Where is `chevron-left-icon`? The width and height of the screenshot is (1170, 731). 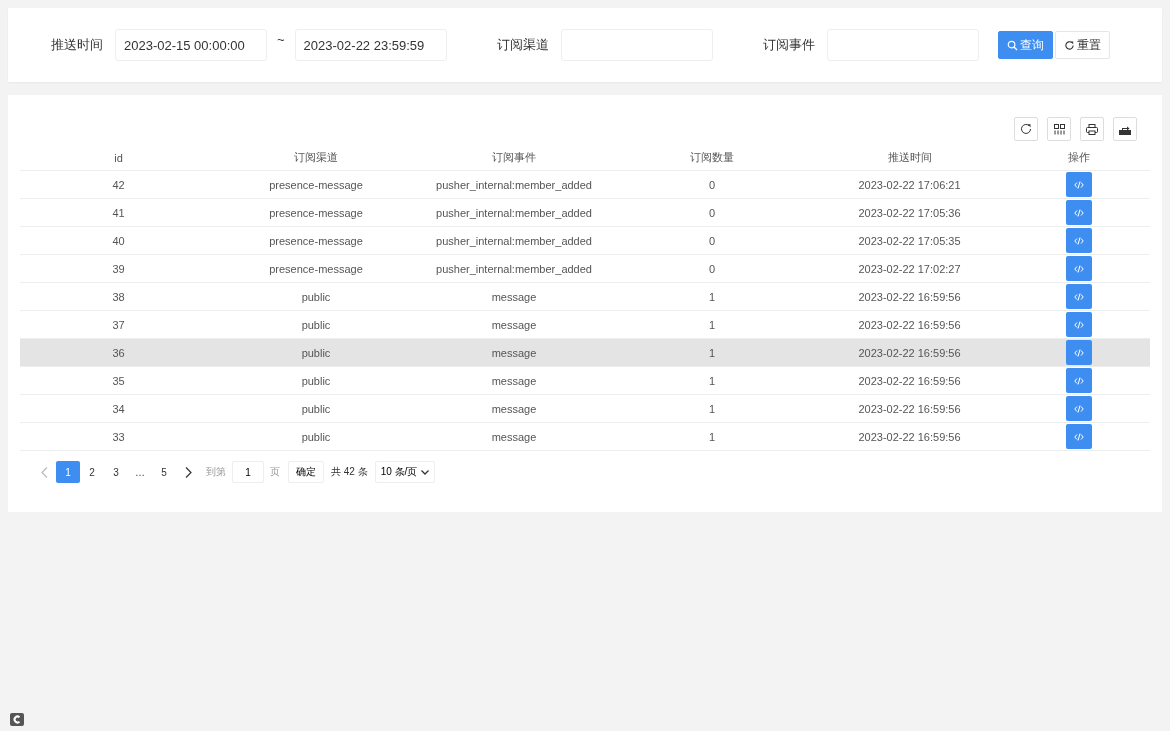
chevron-left-icon is located at coordinates (44, 472).